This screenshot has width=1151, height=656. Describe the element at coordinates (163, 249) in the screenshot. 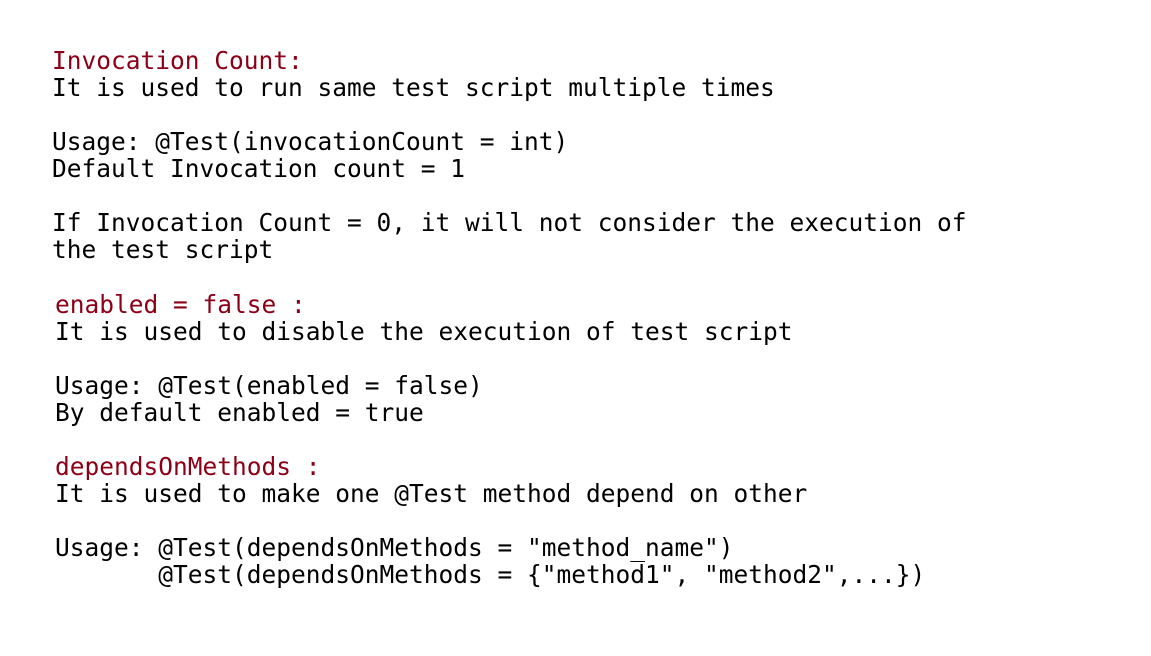

I see `invocation-count-note-line-2: the test script` at that location.